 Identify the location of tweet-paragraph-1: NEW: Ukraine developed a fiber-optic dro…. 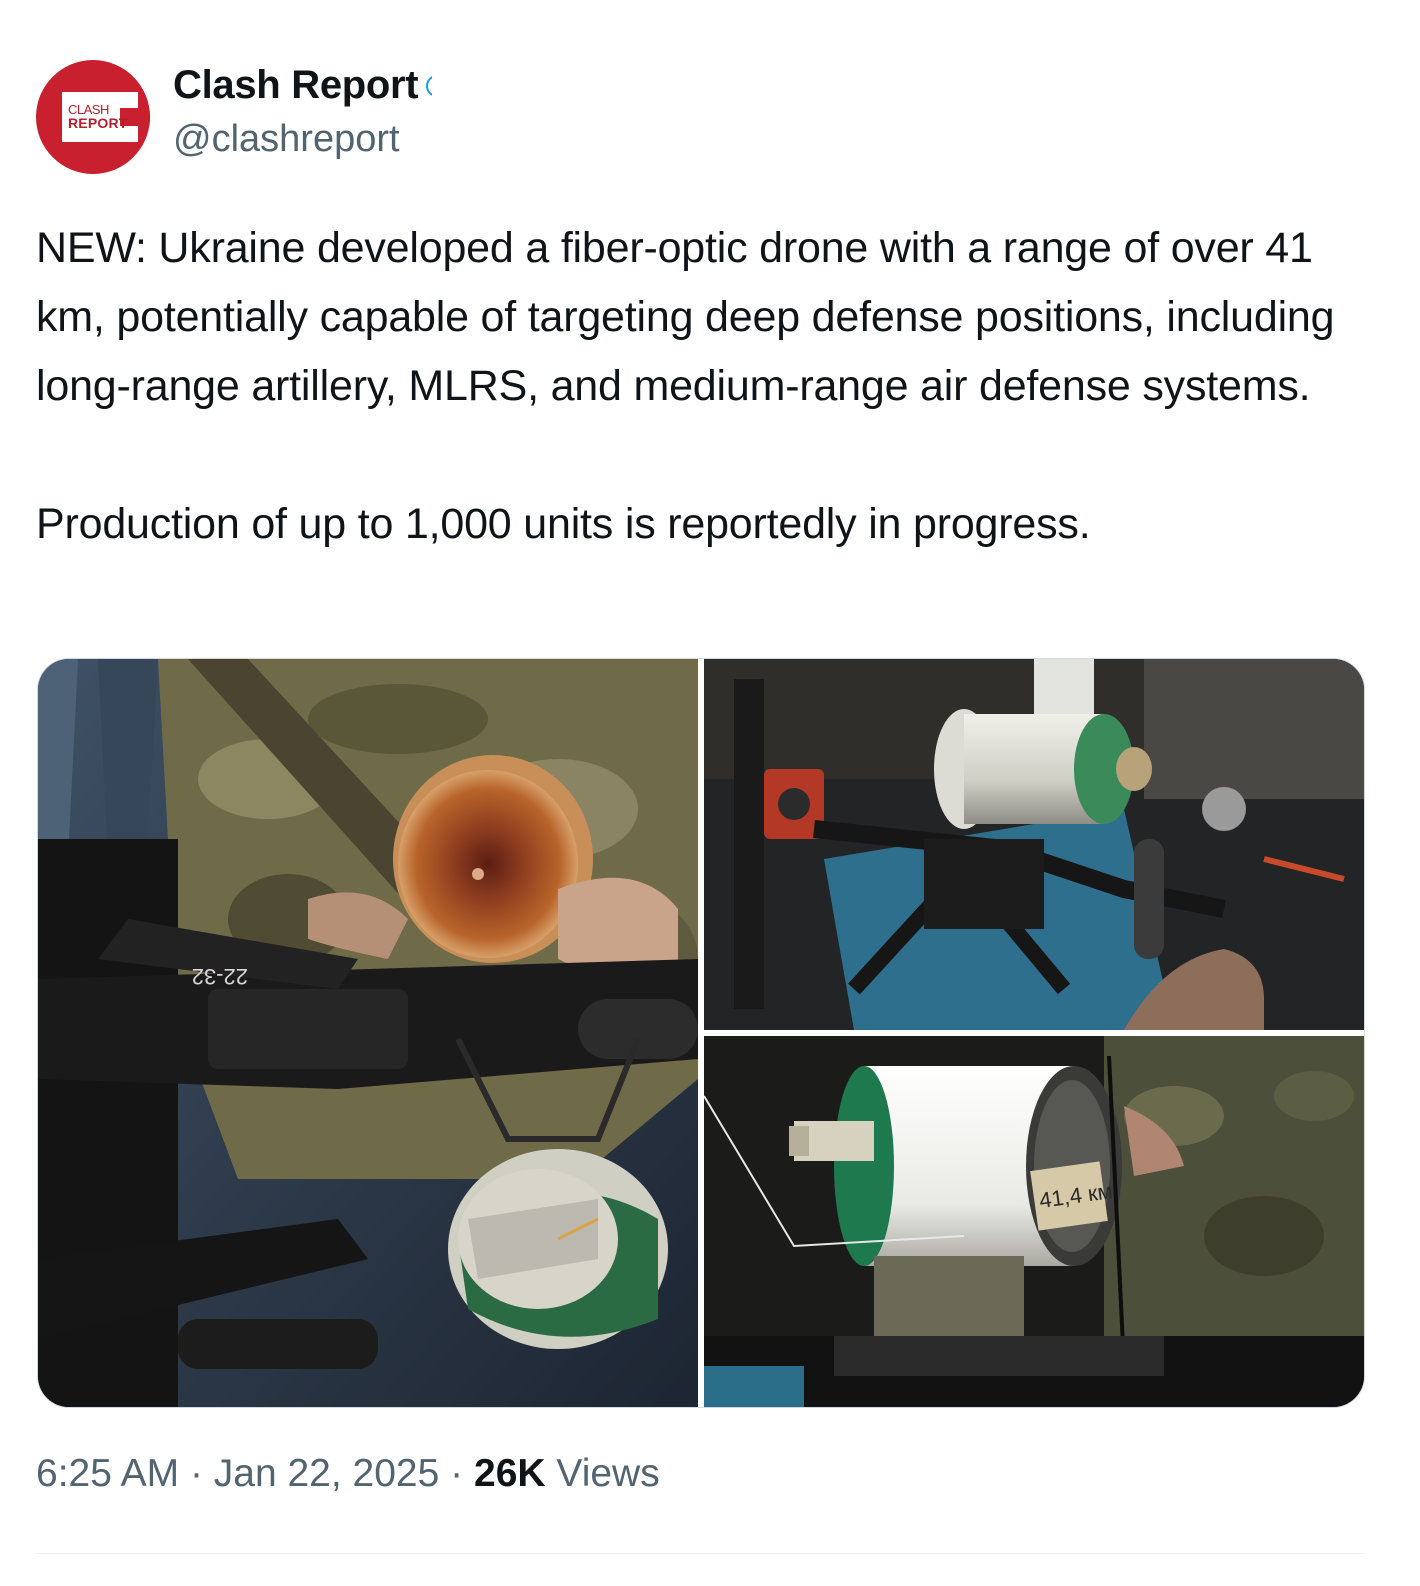
(691, 317).